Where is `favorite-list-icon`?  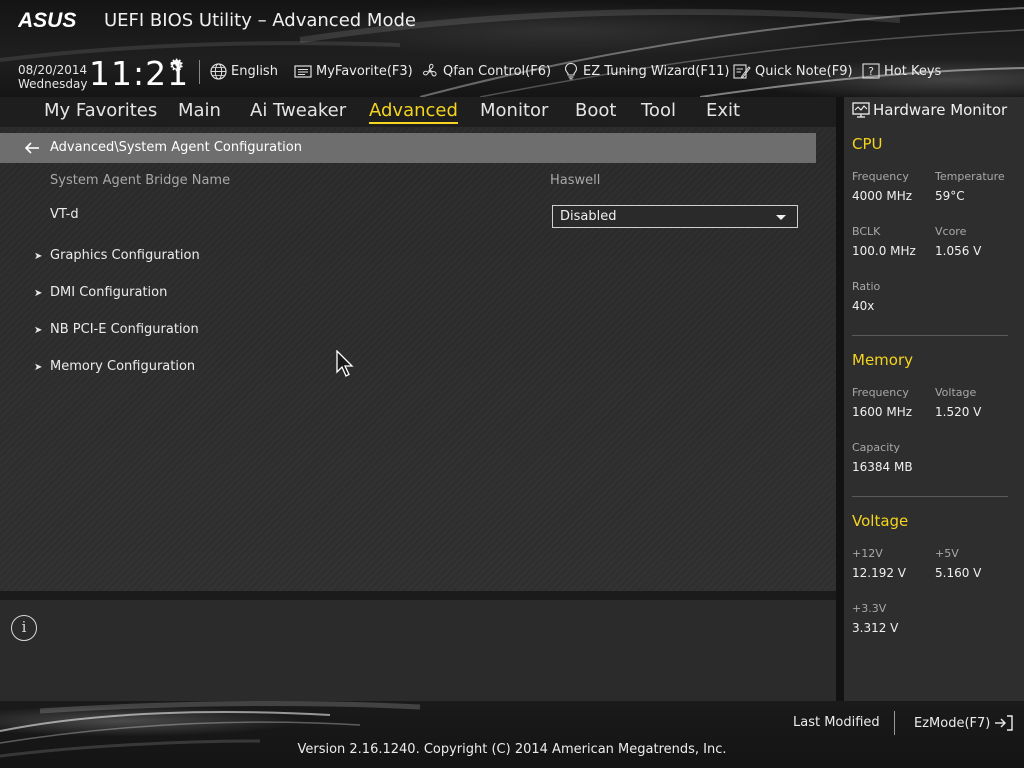 favorite-list-icon is located at coordinates (303, 71).